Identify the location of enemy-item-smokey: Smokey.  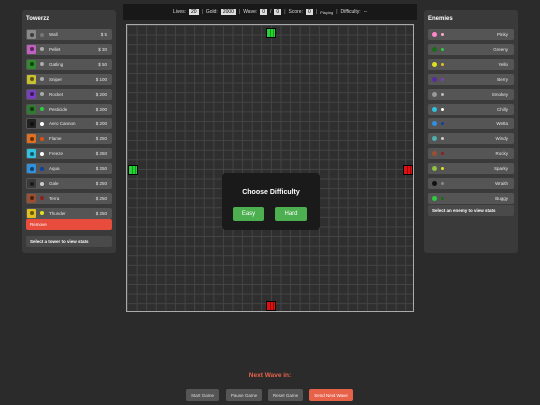
(471, 94).